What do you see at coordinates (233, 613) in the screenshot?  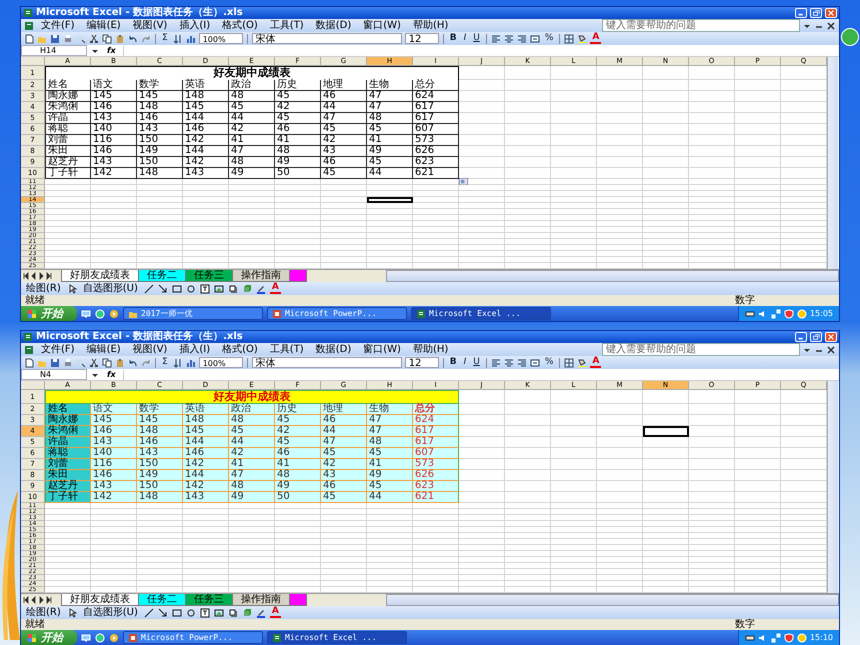 I see `shadow-icon` at bounding box center [233, 613].